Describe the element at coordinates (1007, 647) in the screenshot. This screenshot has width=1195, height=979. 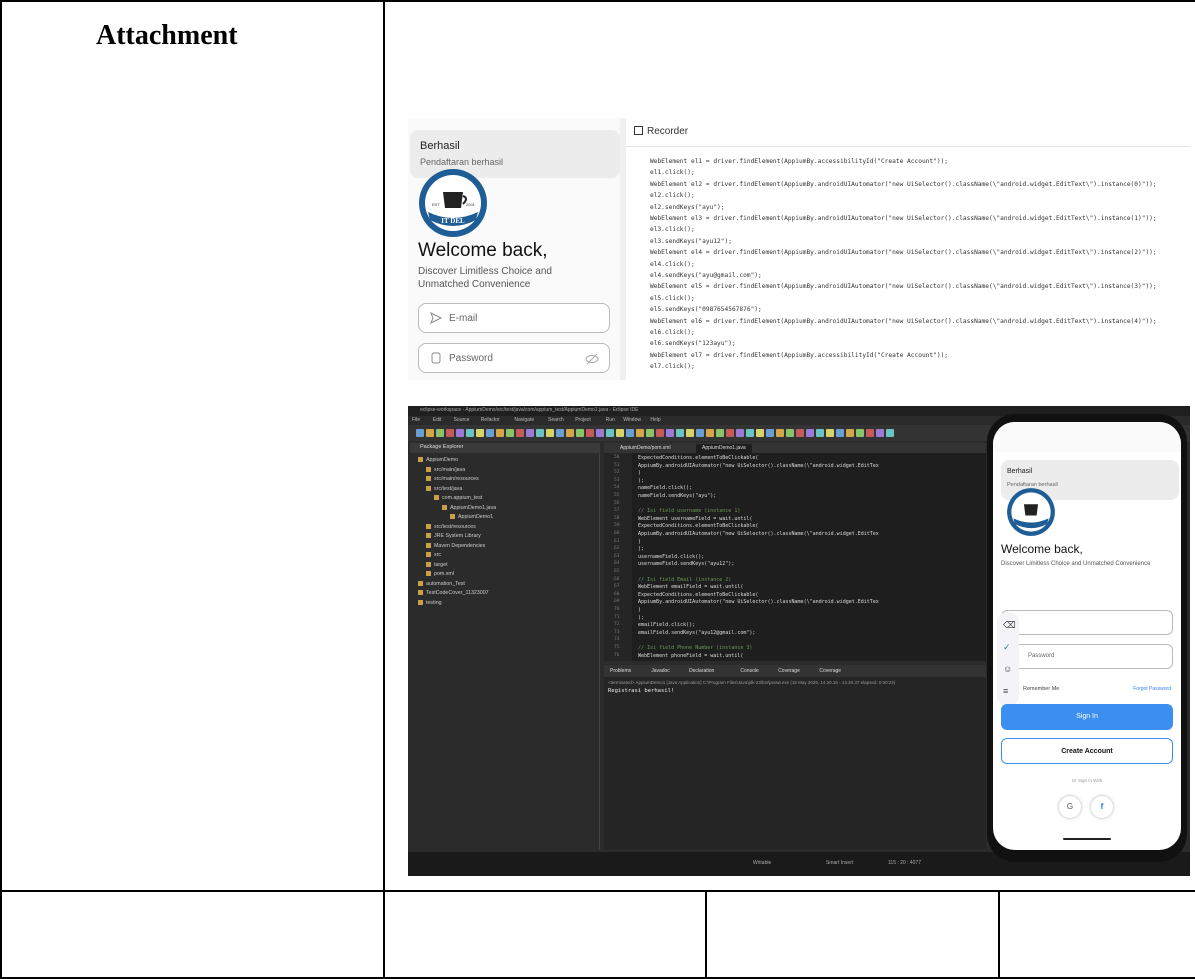
I see `check-icon: ✓` at that location.